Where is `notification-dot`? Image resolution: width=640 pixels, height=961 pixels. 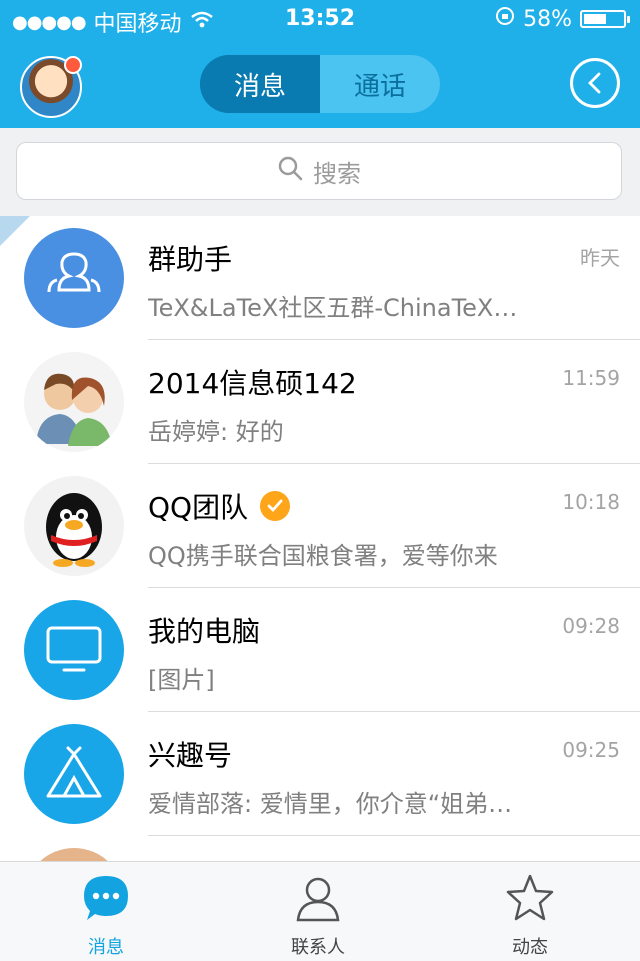 notification-dot is located at coordinates (73, 65).